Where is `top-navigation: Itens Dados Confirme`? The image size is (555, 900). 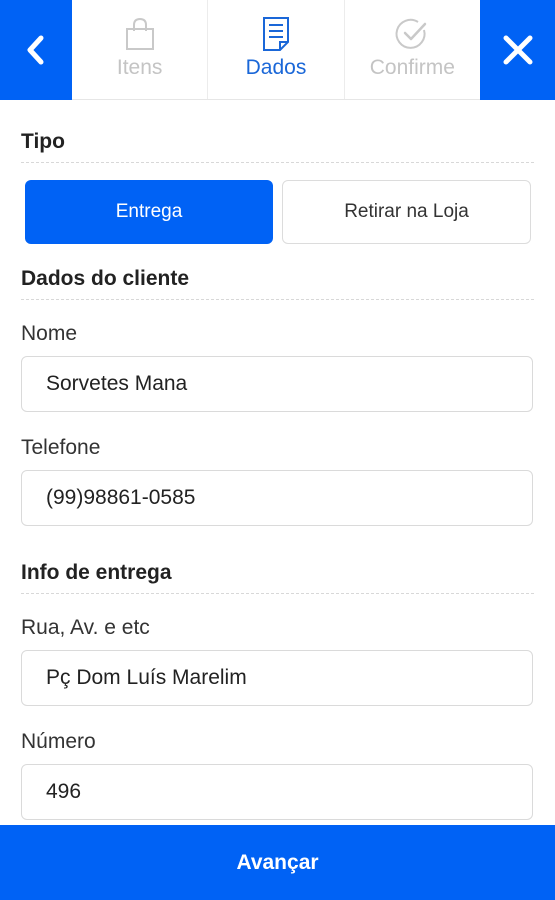 top-navigation: Itens Dados Confirme is located at coordinates (277, 50).